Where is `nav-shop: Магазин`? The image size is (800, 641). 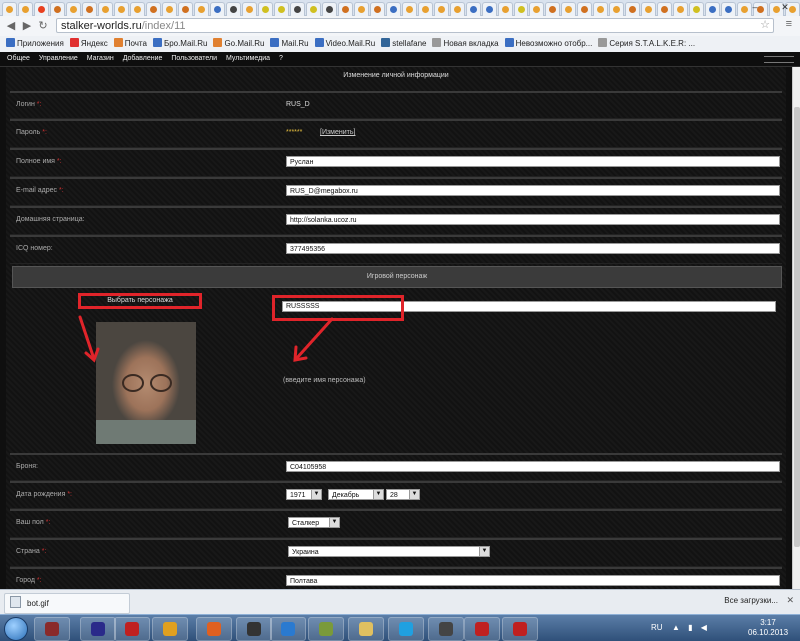 nav-shop: Магазин is located at coordinates (100, 58).